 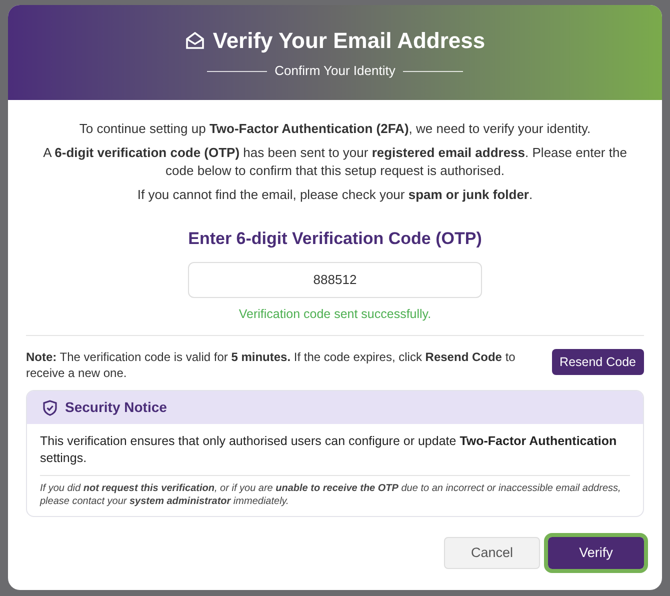 I want to click on dialog-subtitle: Confirm Your Identity, so click(x=335, y=71).